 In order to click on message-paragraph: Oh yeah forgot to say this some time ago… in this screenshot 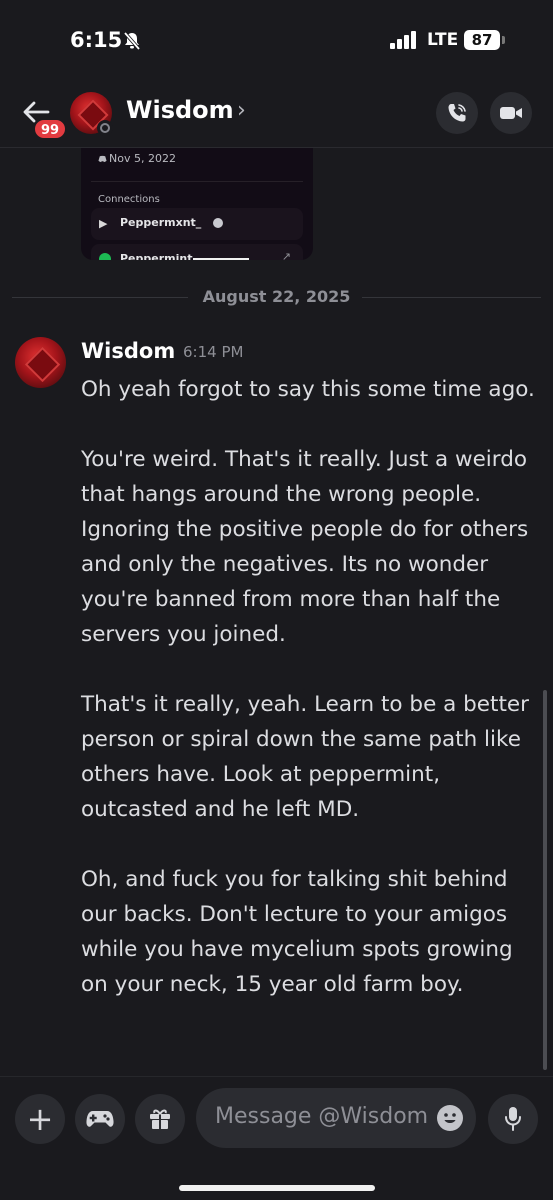, I will do `click(308, 389)`.